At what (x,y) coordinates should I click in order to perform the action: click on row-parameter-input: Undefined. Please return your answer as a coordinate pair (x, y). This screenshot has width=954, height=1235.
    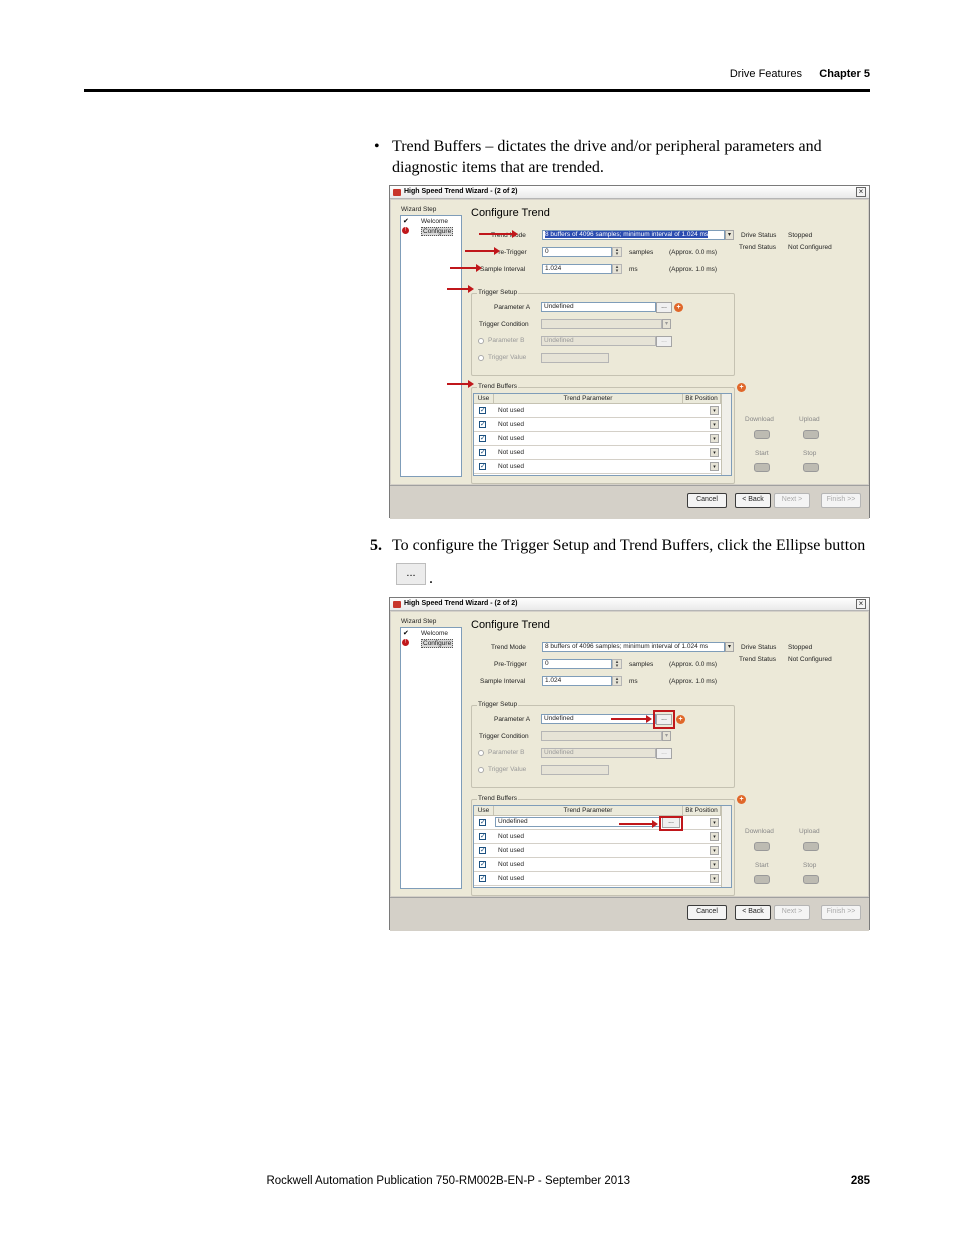
    Looking at the image, I should click on (577, 822).